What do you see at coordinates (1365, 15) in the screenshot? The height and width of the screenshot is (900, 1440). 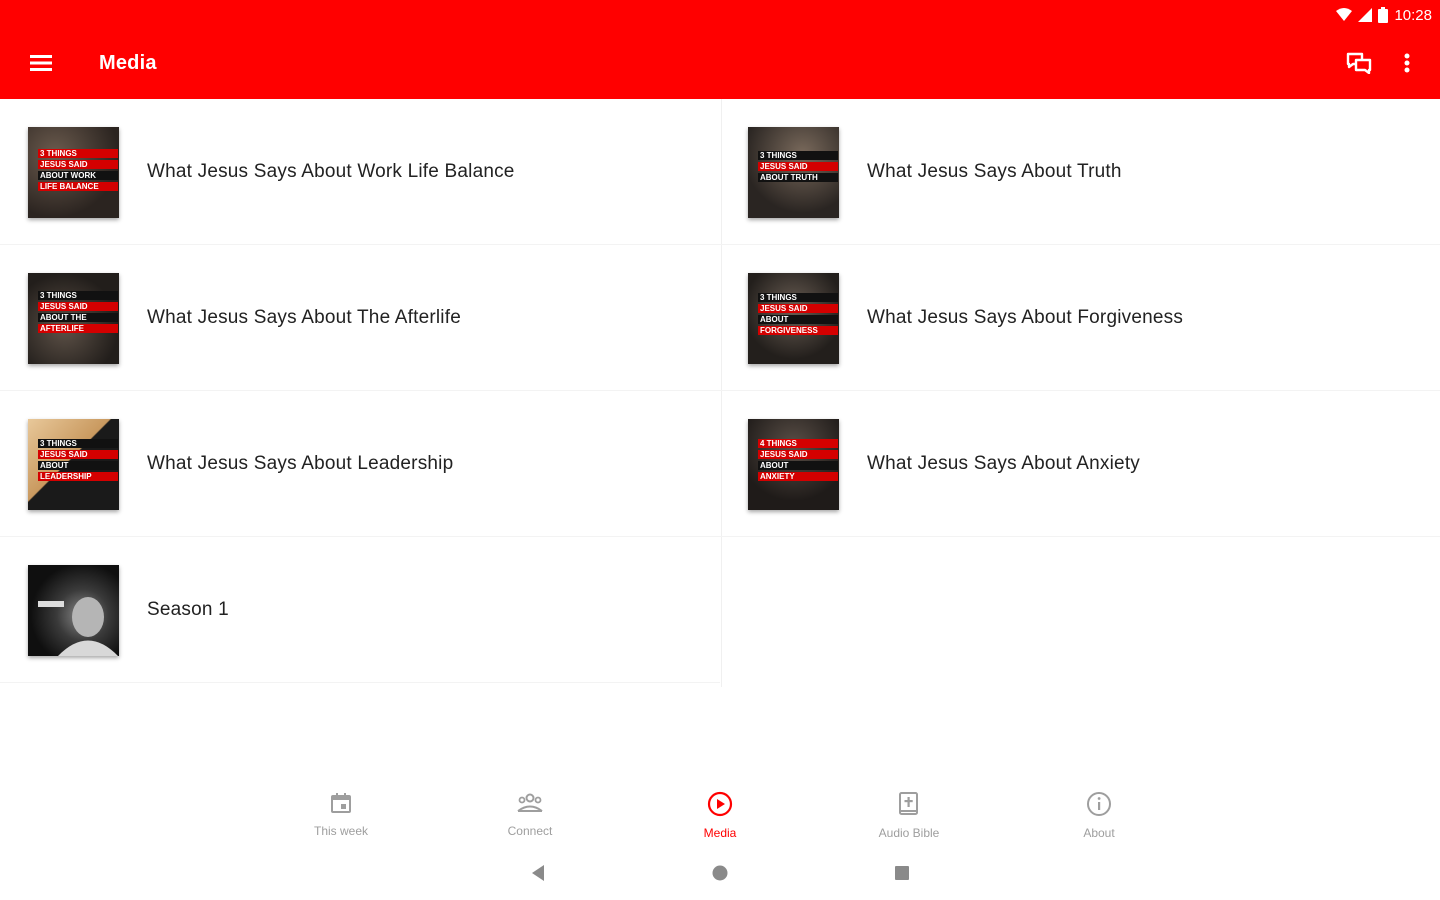 I see `signal-icon` at bounding box center [1365, 15].